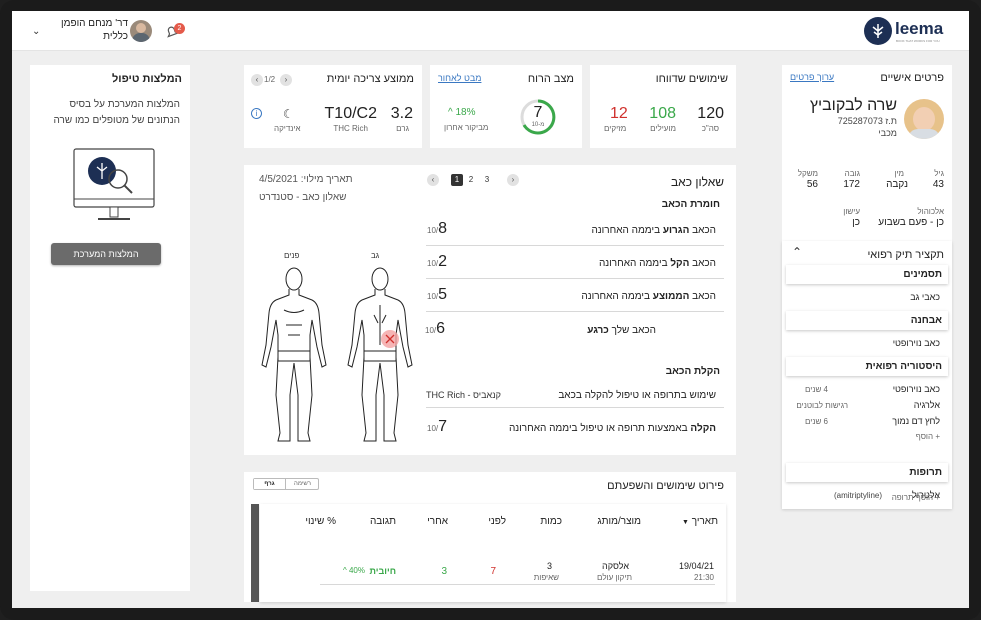  Describe the element at coordinates (292, 255) in the screenshot. I see `front-label: פנים` at that location.